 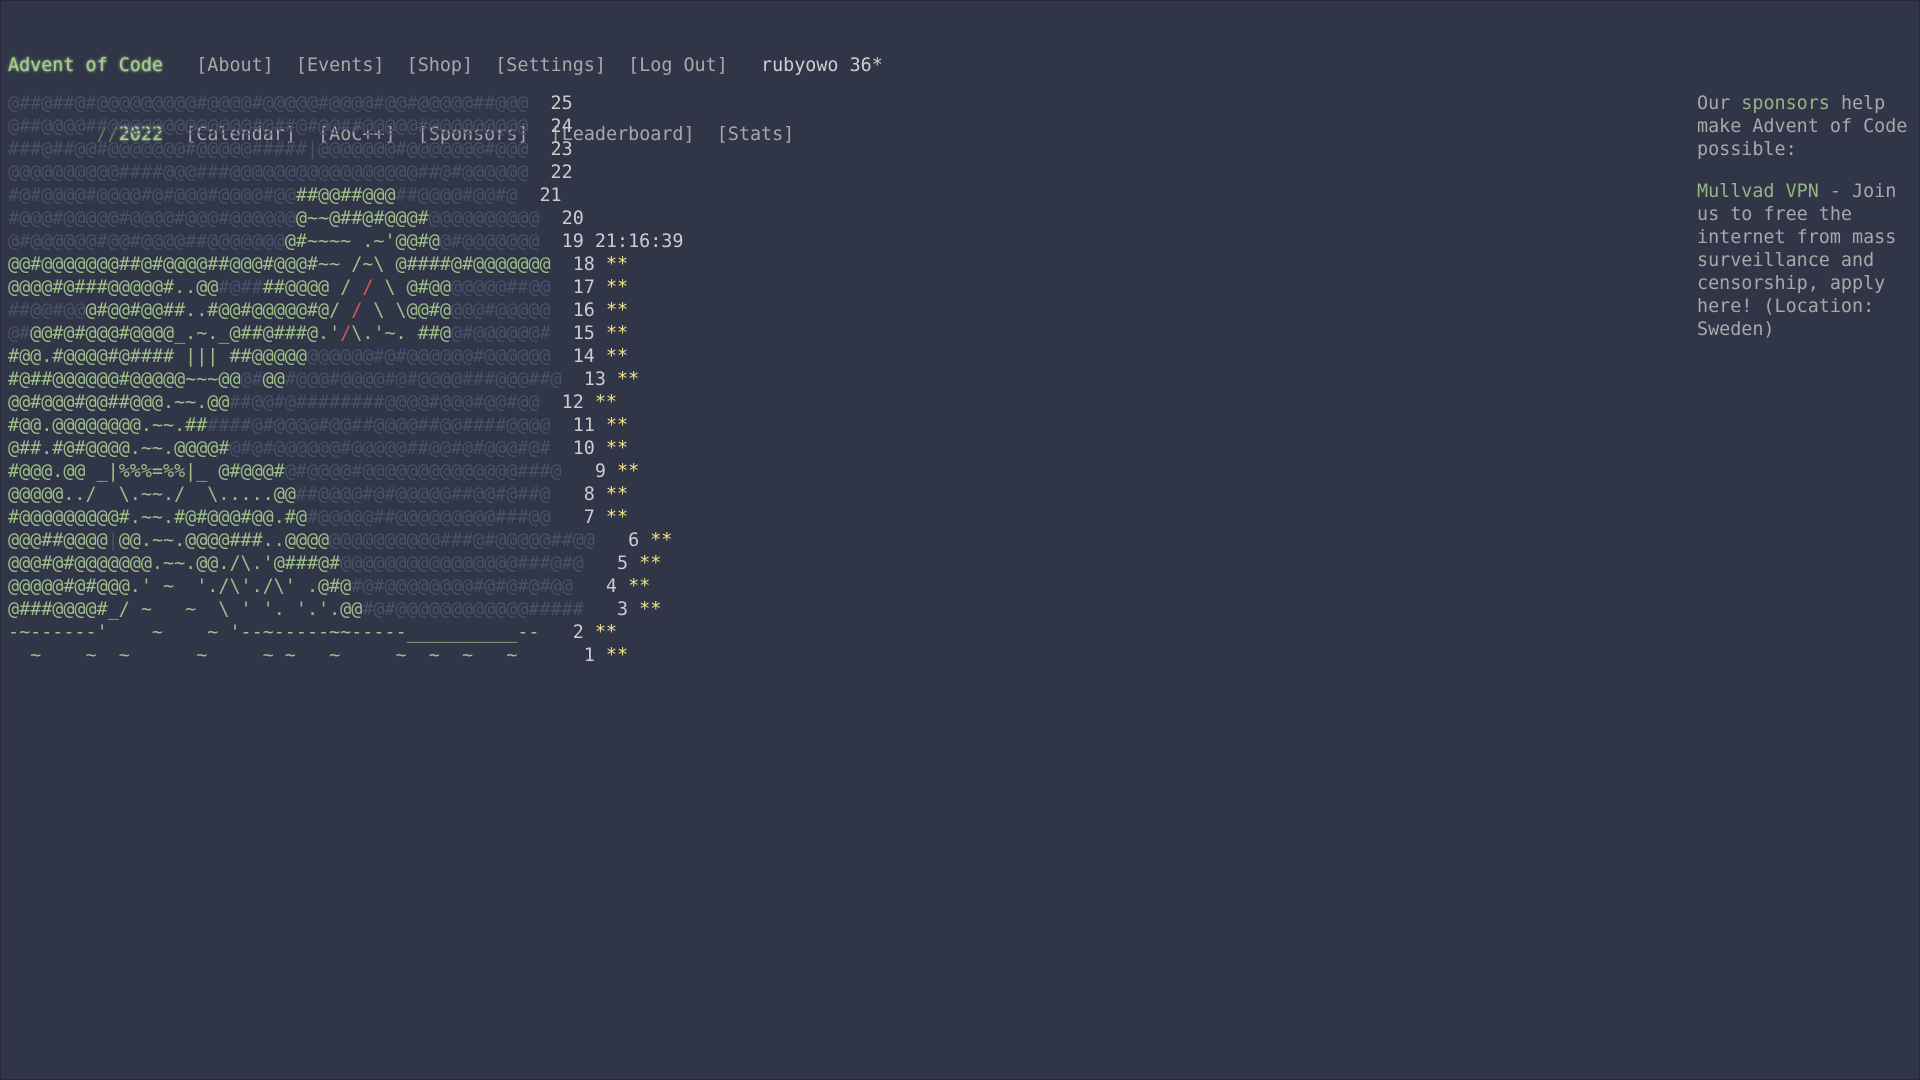 What do you see at coordinates (146, 241) in the screenshot?
I see `art-segment: @#@@@@@@#@@#@@@@##@@@@@@@` at bounding box center [146, 241].